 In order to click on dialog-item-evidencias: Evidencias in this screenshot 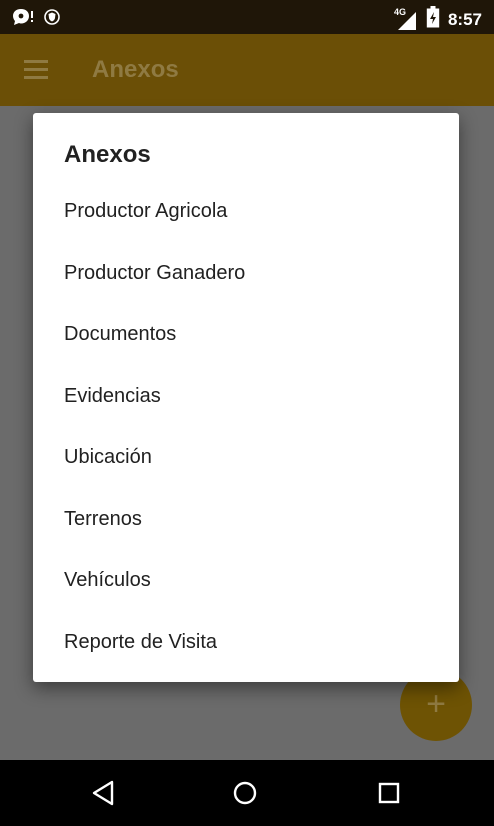, I will do `click(246, 404)`.